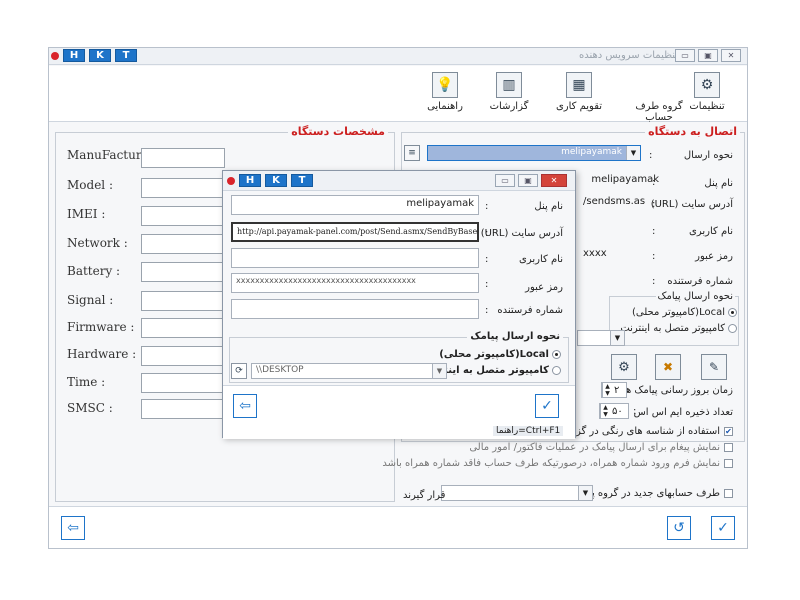 This screenshot has width=800, height=600. I want to click on dialog-local-label: Local(کامپیوتر محلی), so click(494, 354).